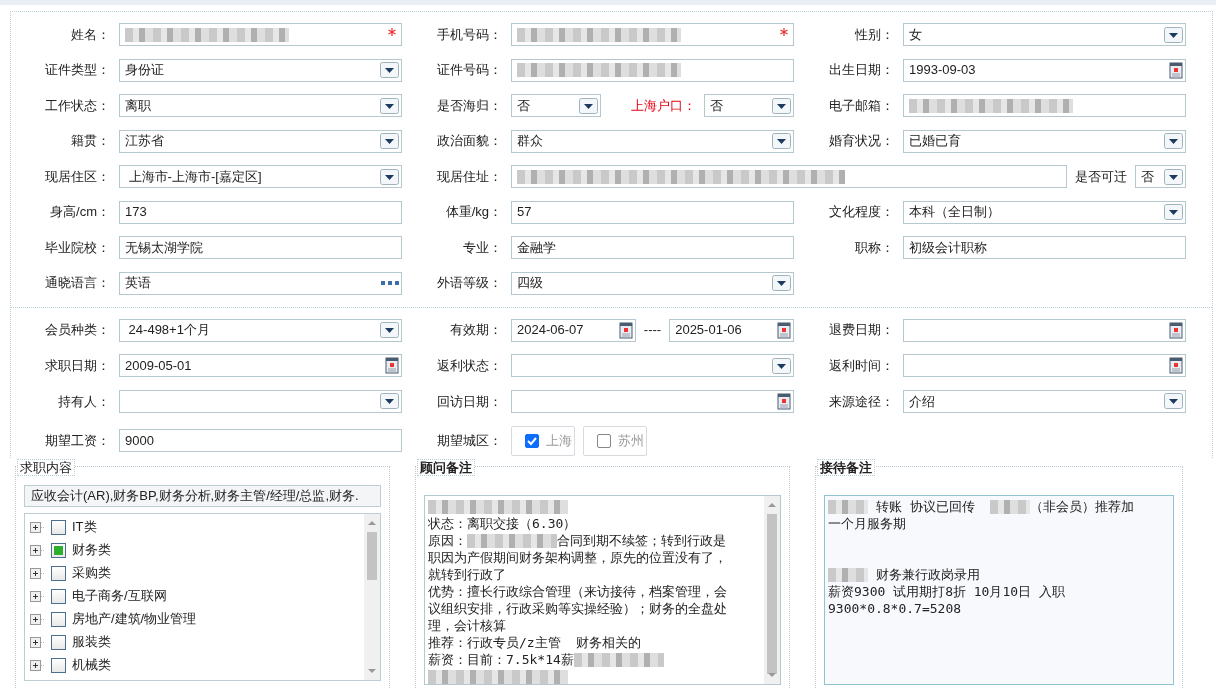 The image size is (1216, 688). Describe the element at coordinates (473, 212) in the screenshot. I see `field-label: 体重/kg：` at that location.